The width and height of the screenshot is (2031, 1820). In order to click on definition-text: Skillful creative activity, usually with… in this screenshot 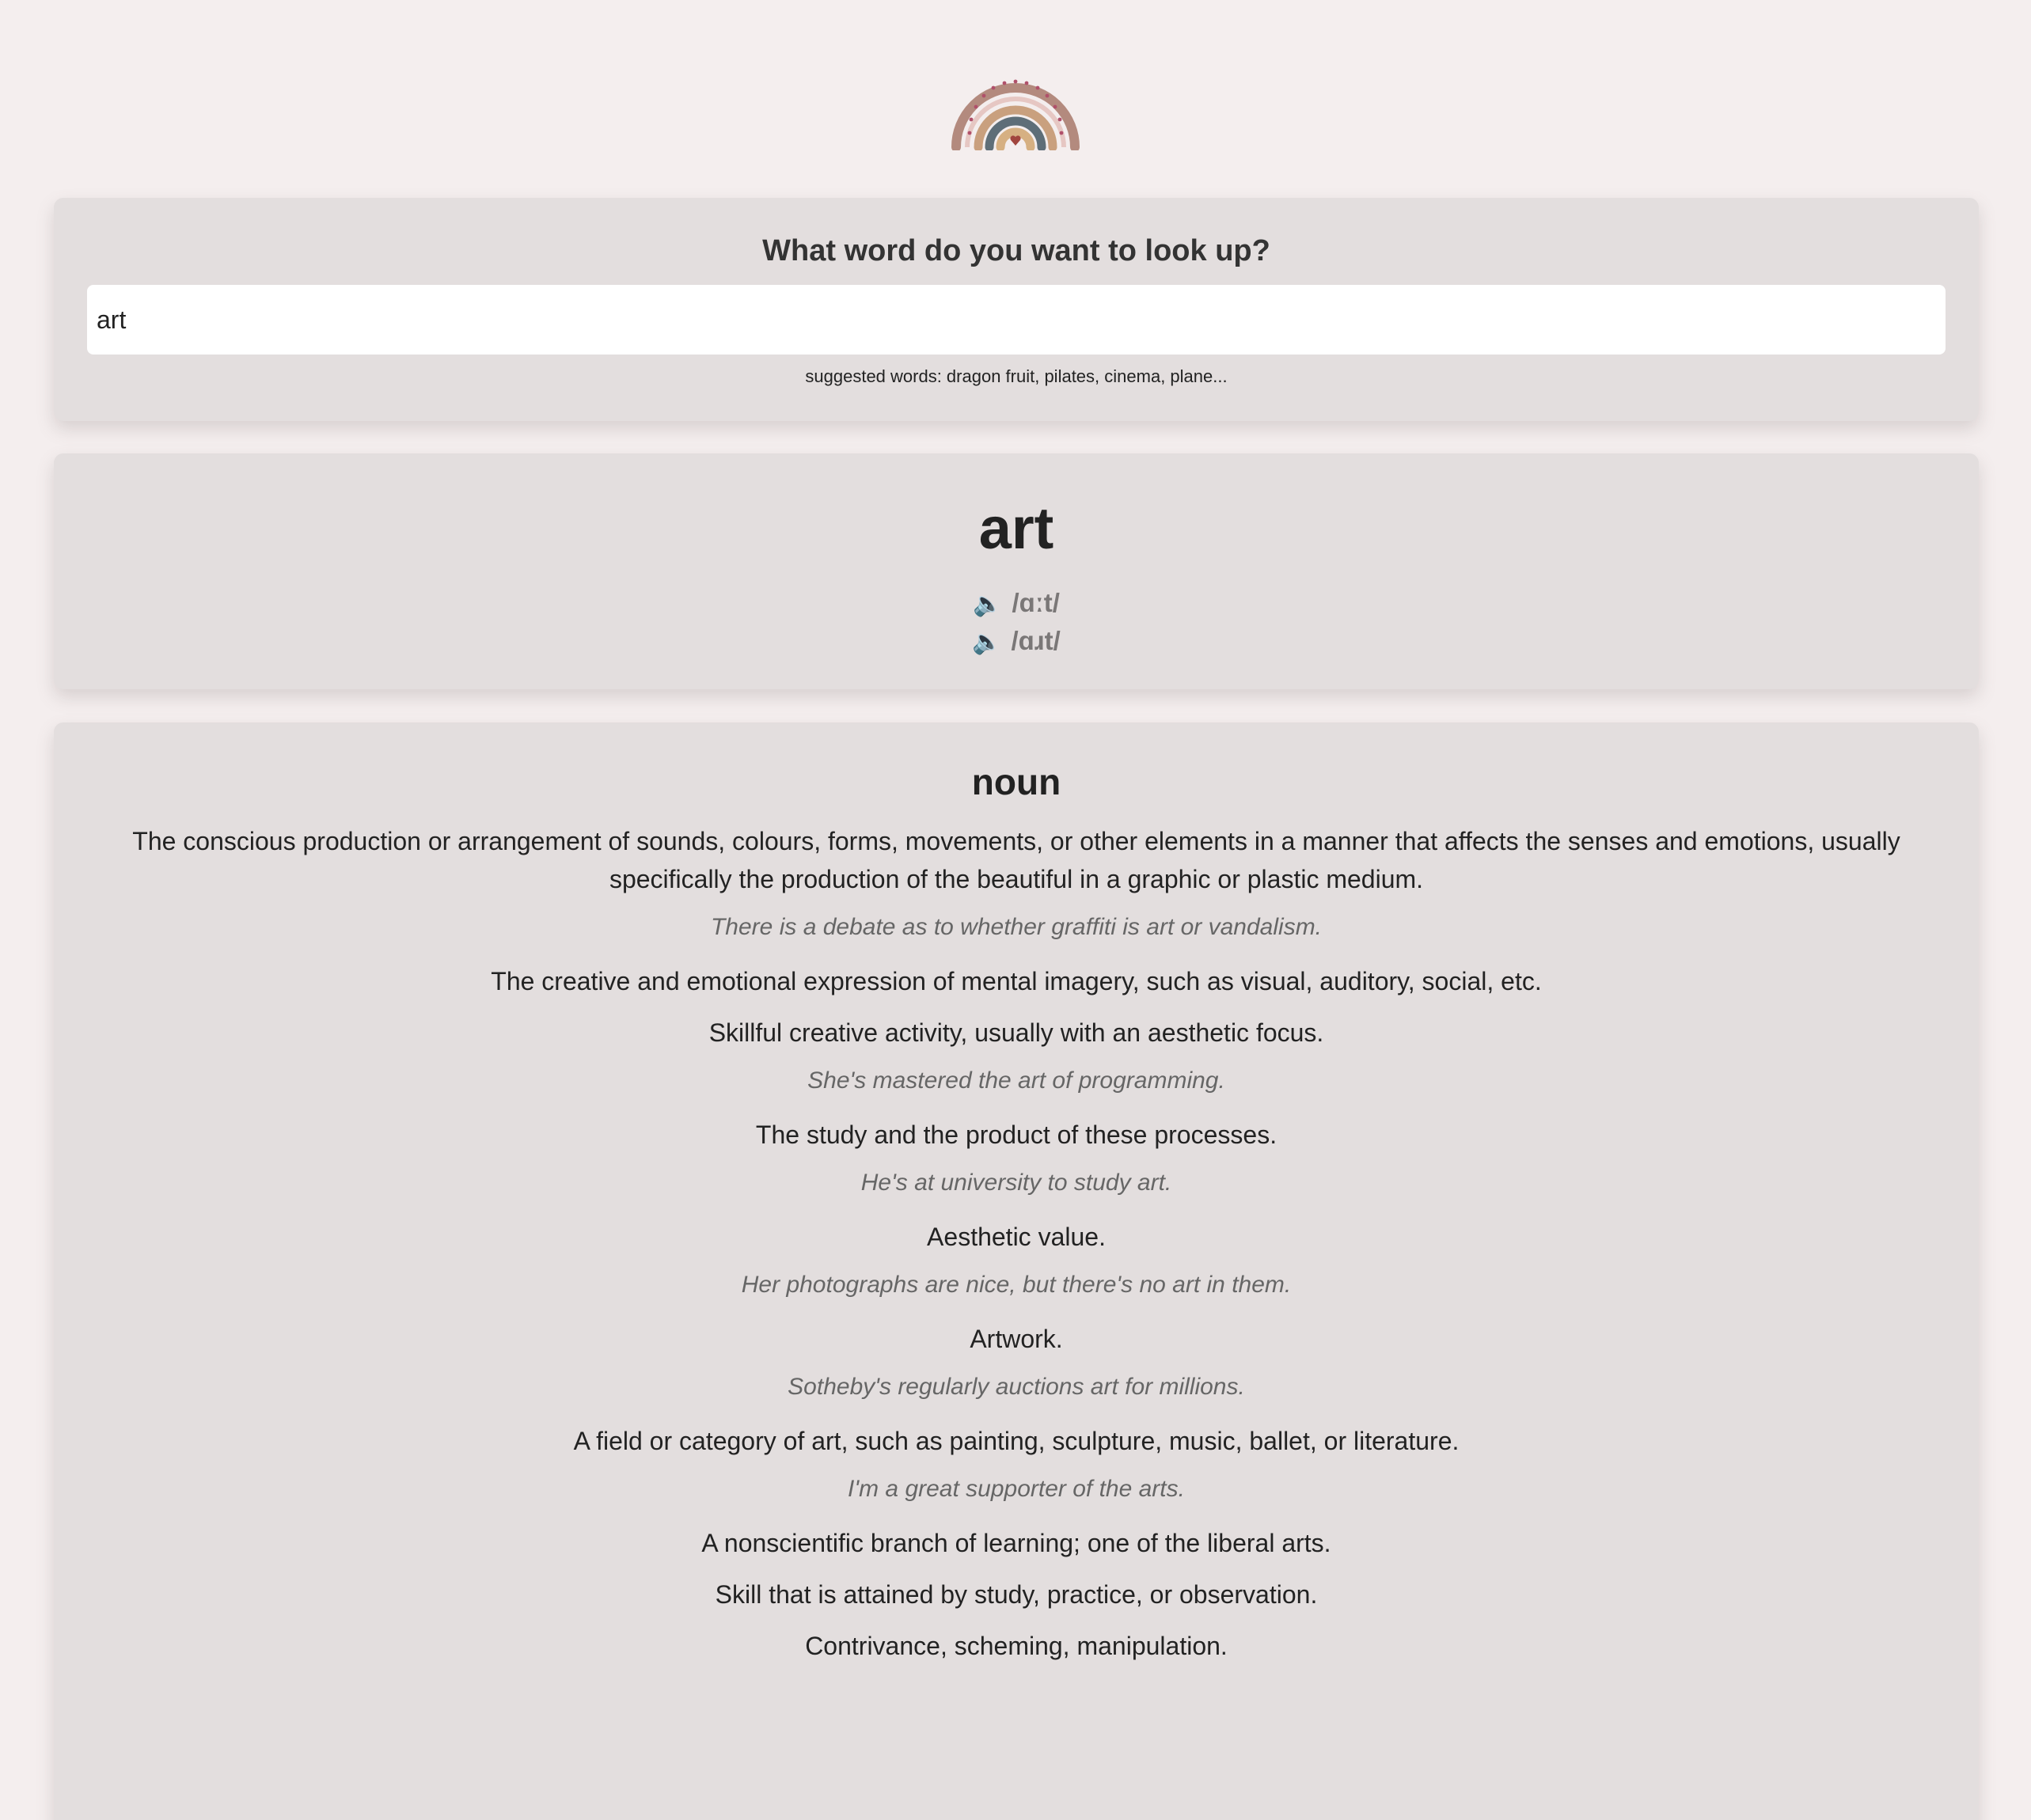, I will do `click(1016, 1032)`.